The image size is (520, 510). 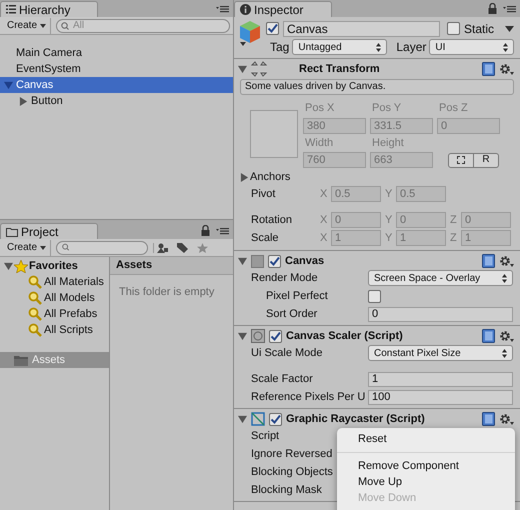 What do you see at coordinates (426, 466) in the screenshot?
I see `menu-item: Remove Component` at bounding box center [426, 466].